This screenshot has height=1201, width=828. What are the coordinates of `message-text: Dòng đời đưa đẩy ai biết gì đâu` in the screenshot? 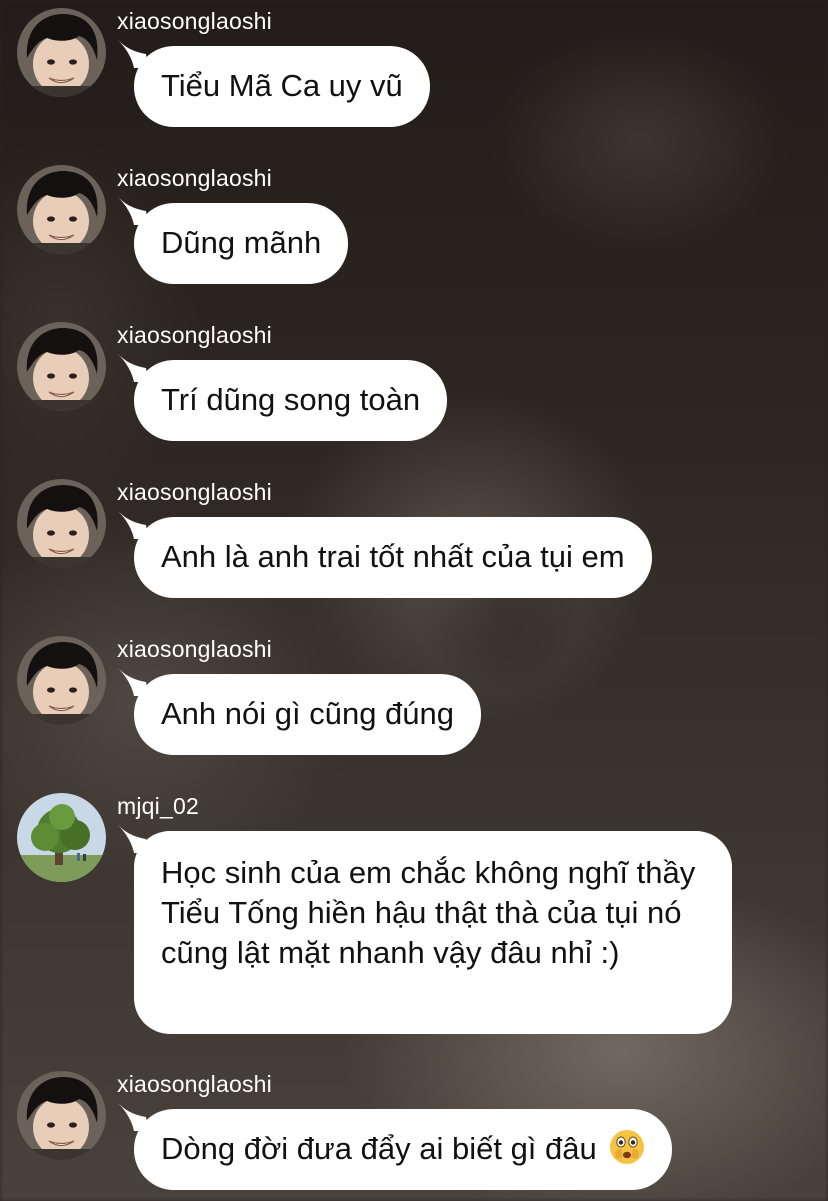 It's located at (379, 1148).